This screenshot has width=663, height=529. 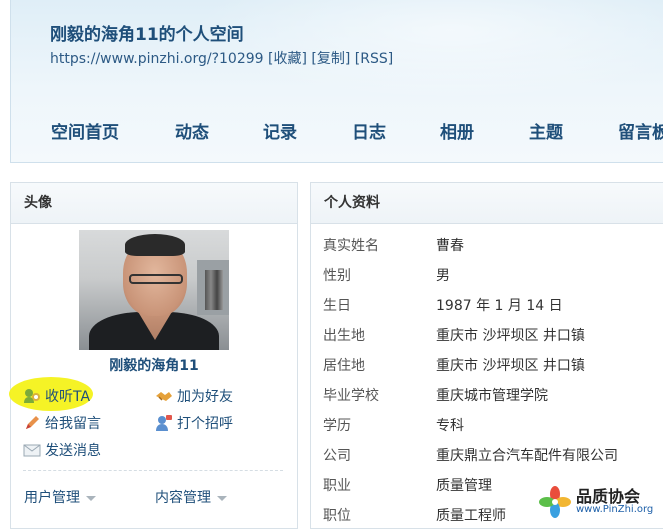 What do you see at coordinates (157, 59) in the screenshot?
I see `space-url: https://www.pinzhi.org/?10299` at bounding box center [157, 59].